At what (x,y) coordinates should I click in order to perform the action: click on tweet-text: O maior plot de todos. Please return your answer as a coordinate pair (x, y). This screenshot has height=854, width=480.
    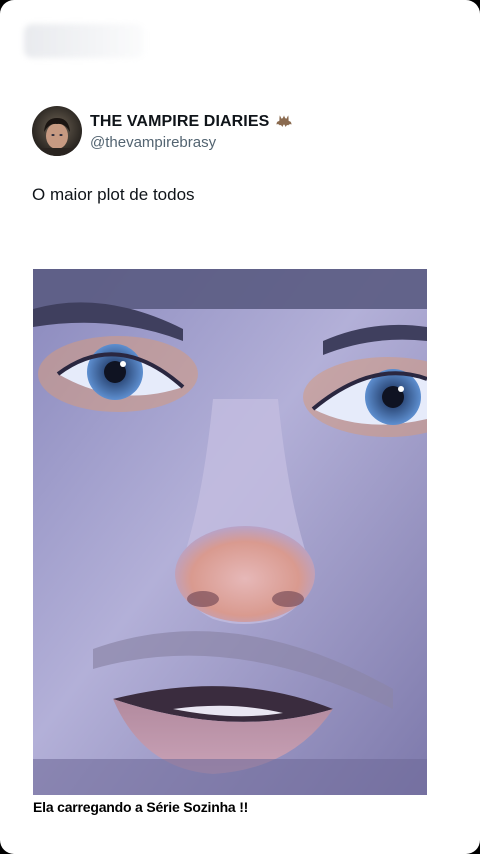
    Looking at the image, I should click on (113, 194).